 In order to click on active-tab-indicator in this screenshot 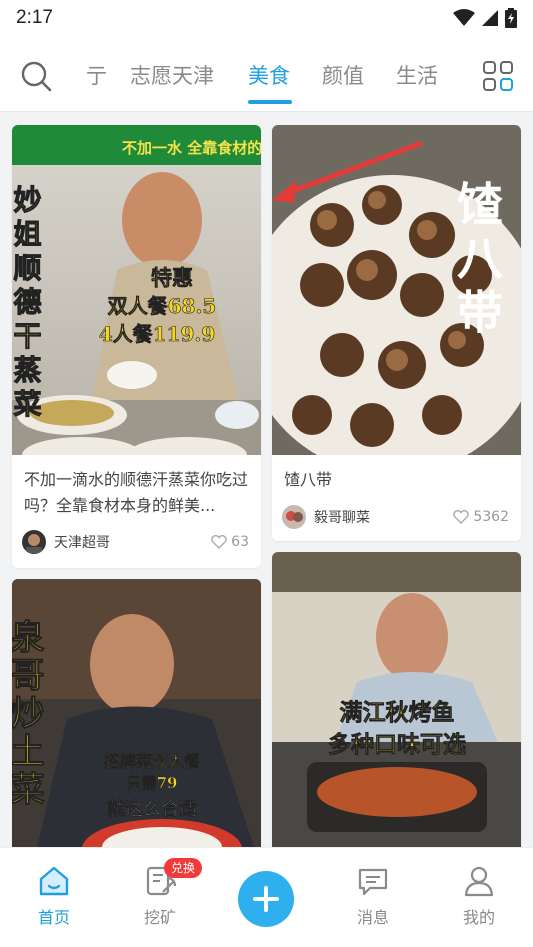, I will do `click(270, 102)`.